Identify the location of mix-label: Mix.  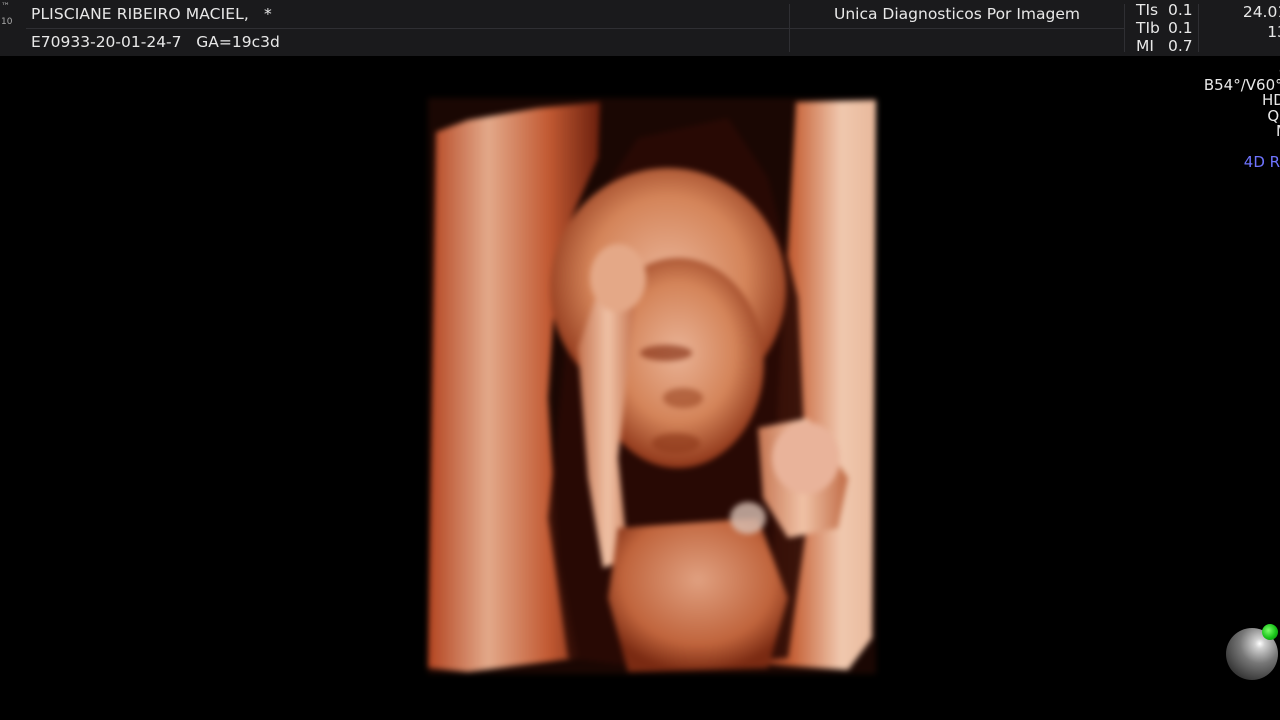
(1242, 131).